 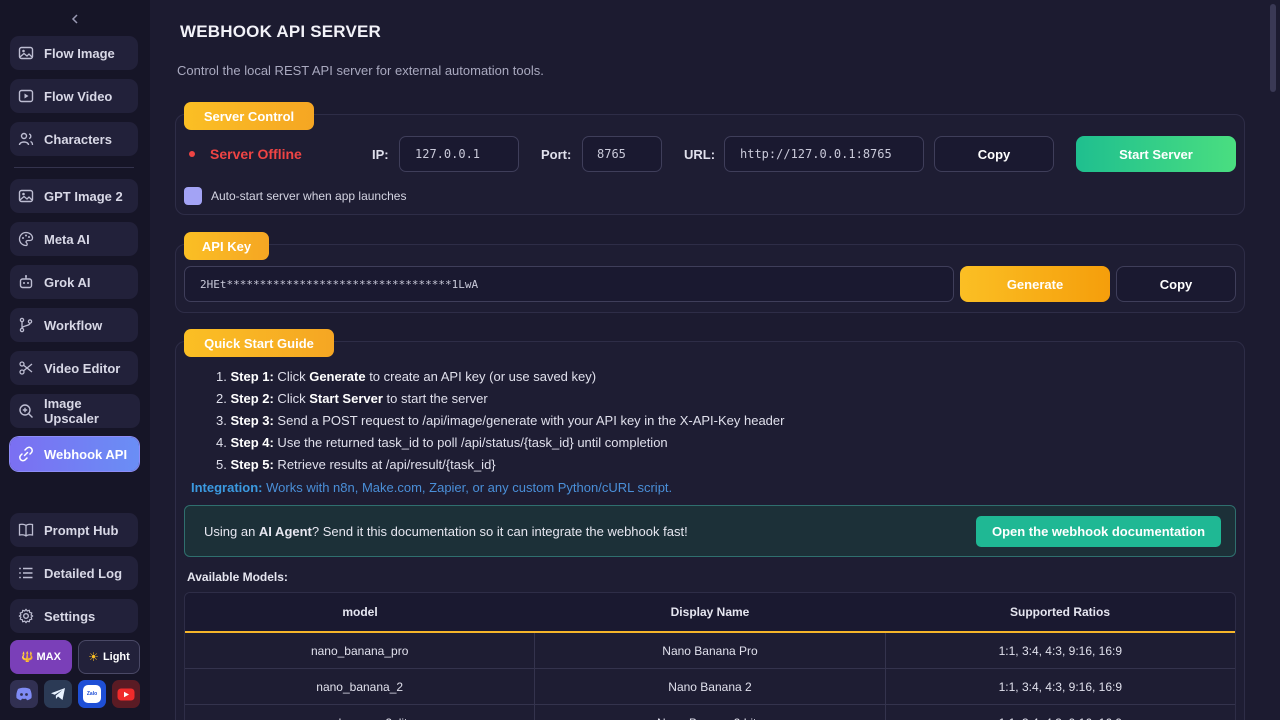 I want to click on port-label: Port:, so click(x=556, y=154).